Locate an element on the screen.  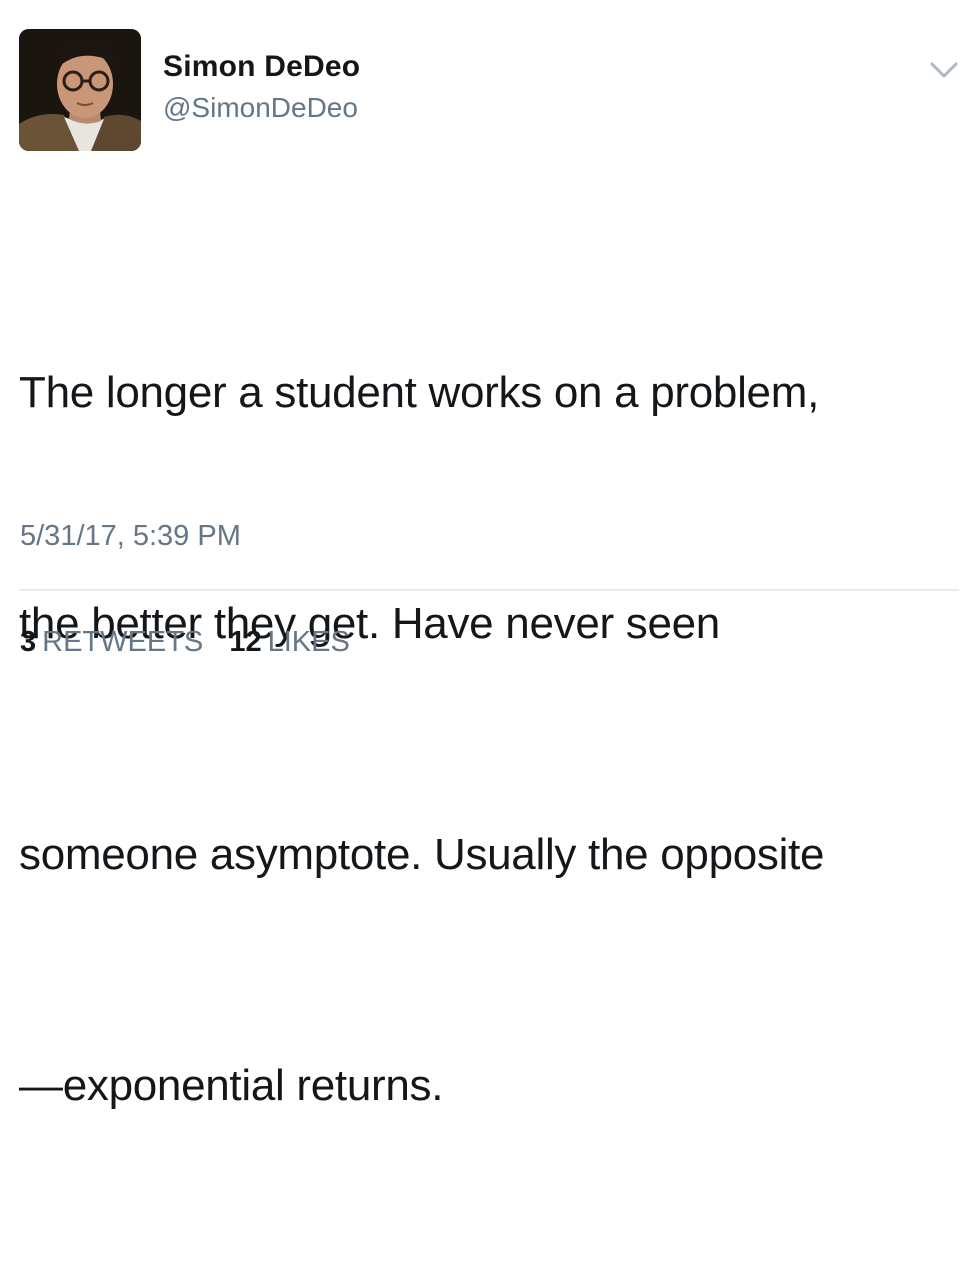
chevron-down-icon is located at coordinates (944, 70).